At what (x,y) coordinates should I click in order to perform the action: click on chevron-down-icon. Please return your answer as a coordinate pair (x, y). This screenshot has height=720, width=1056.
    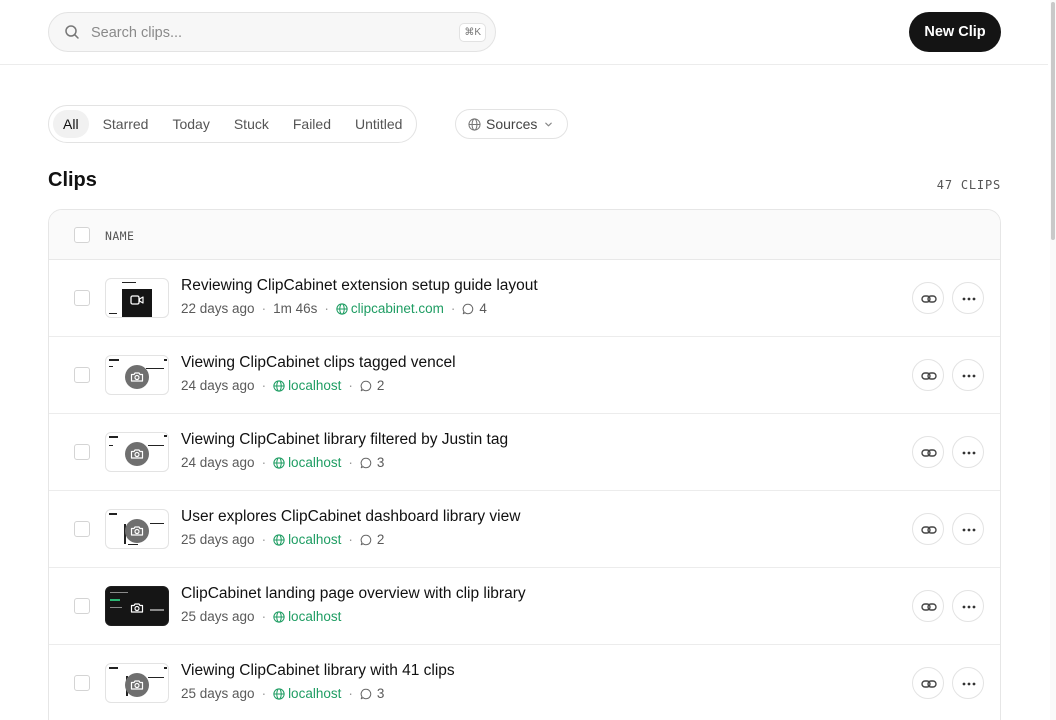
    Looking at the image, I should click on (549, 124).